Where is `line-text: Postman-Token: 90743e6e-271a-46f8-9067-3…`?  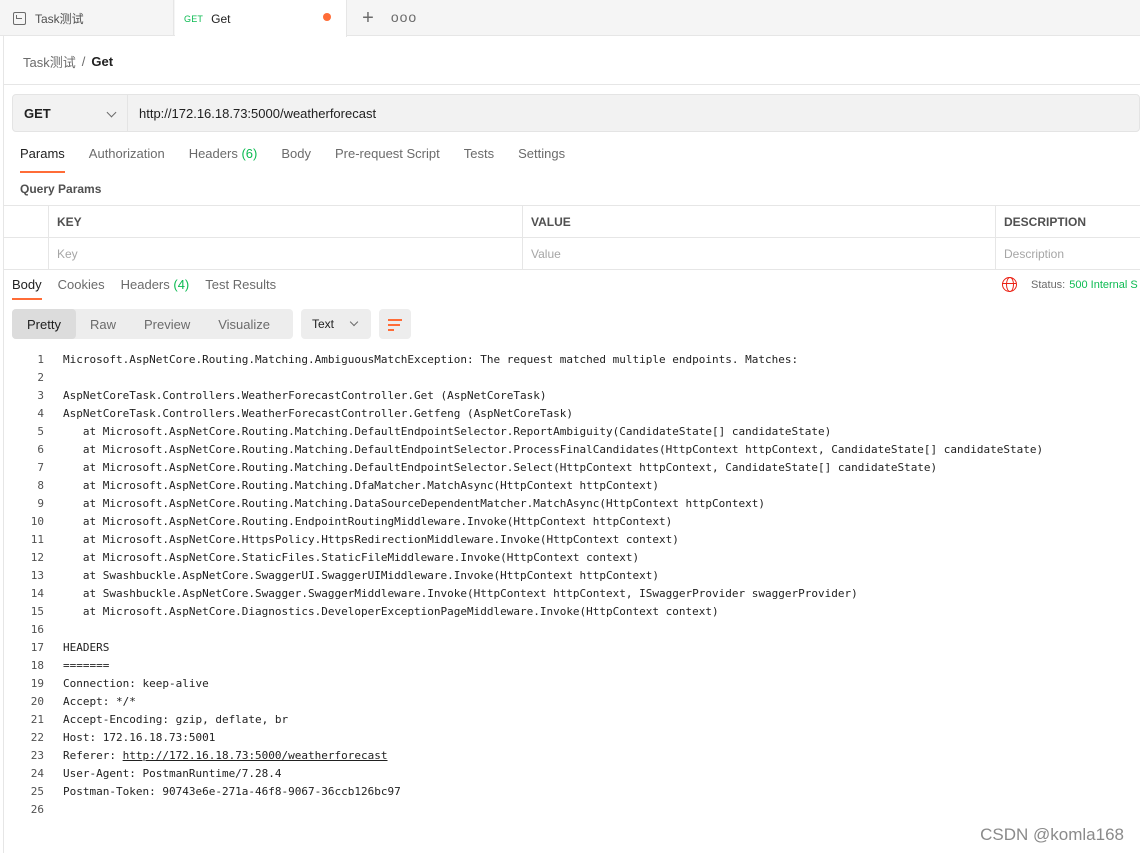
line-text: Postman-Token: 90743e6e-271a-46f8-9067-3… is located at coordinates (232, 791).